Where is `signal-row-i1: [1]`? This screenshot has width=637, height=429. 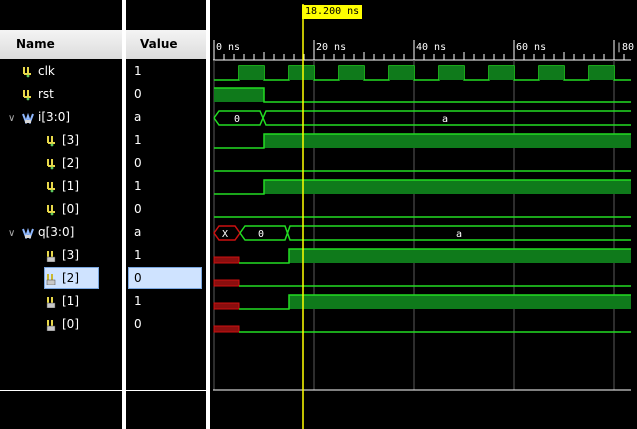
signal-row-i1: [1] is located at coordinates (62, 186).